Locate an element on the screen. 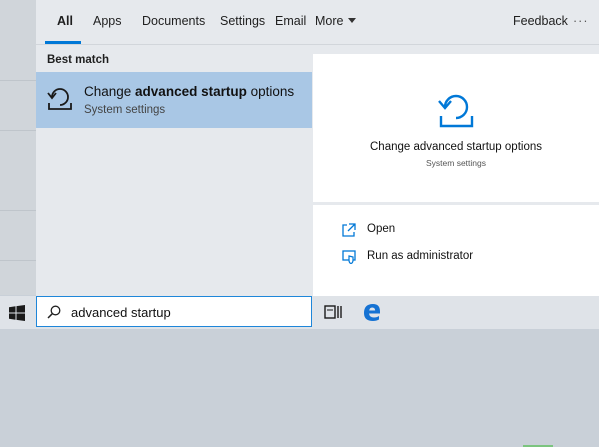 This screenshot has width=599, height=447. tab-more-label: More is located at coordinates (329, 21).